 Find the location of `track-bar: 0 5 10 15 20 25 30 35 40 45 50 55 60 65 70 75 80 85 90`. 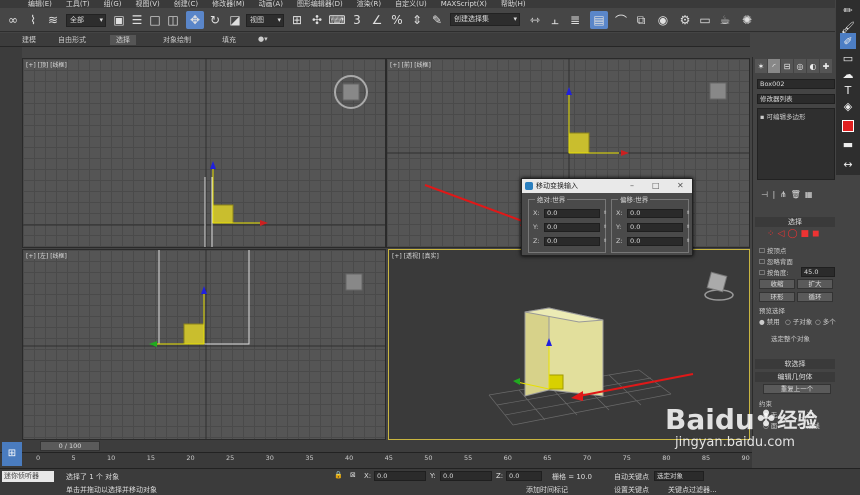

track-bar: 0 5 10 15 20 25 30 35 40 45 50 55 60 65 70 75 80 85 90 is located at coordinates (376, 460).